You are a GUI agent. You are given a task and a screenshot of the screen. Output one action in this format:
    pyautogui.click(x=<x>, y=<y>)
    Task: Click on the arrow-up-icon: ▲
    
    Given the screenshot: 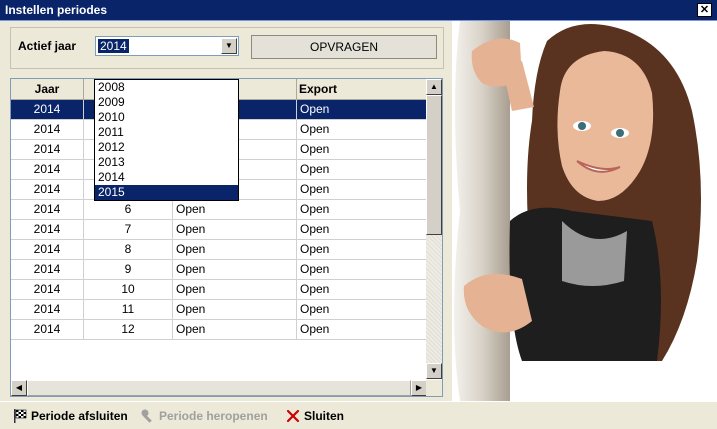 What is the action you would take?
    pyautogui.click(x=434, y=86)
    